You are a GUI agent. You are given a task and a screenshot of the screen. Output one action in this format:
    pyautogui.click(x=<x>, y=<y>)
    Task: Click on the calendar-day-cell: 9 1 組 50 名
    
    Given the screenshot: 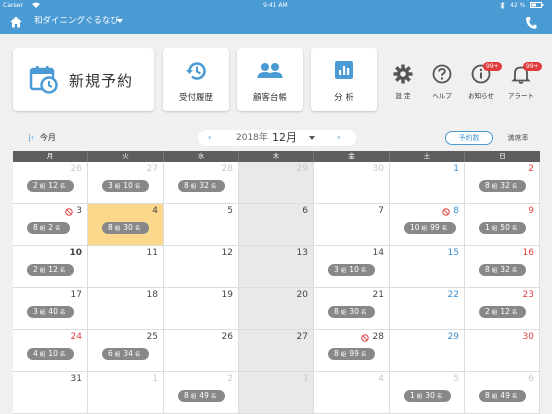 What is the action you would take?
    pyautogui.click(x=502, y=225)
    